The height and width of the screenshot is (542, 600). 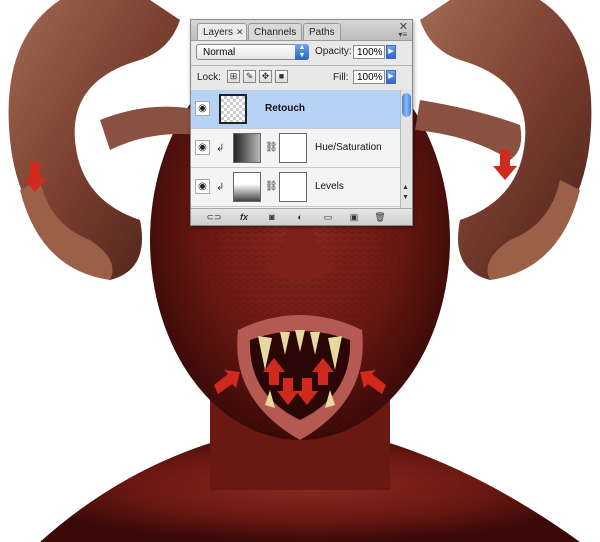 I want to click on scroll-down-icon: ▼, so click(x=405, y=197).